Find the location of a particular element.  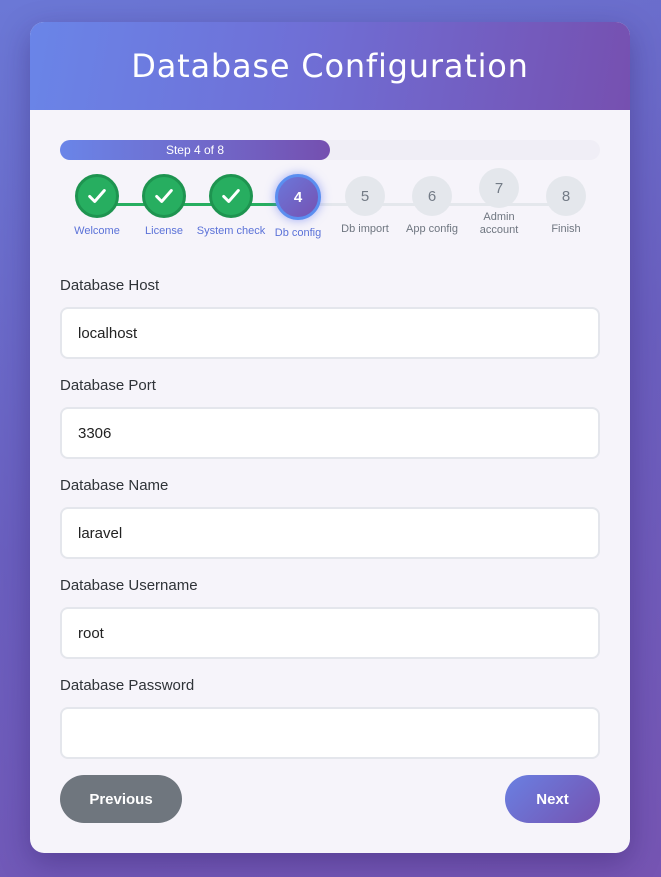

step-circle: 5 is located at coordinates (365, 196).